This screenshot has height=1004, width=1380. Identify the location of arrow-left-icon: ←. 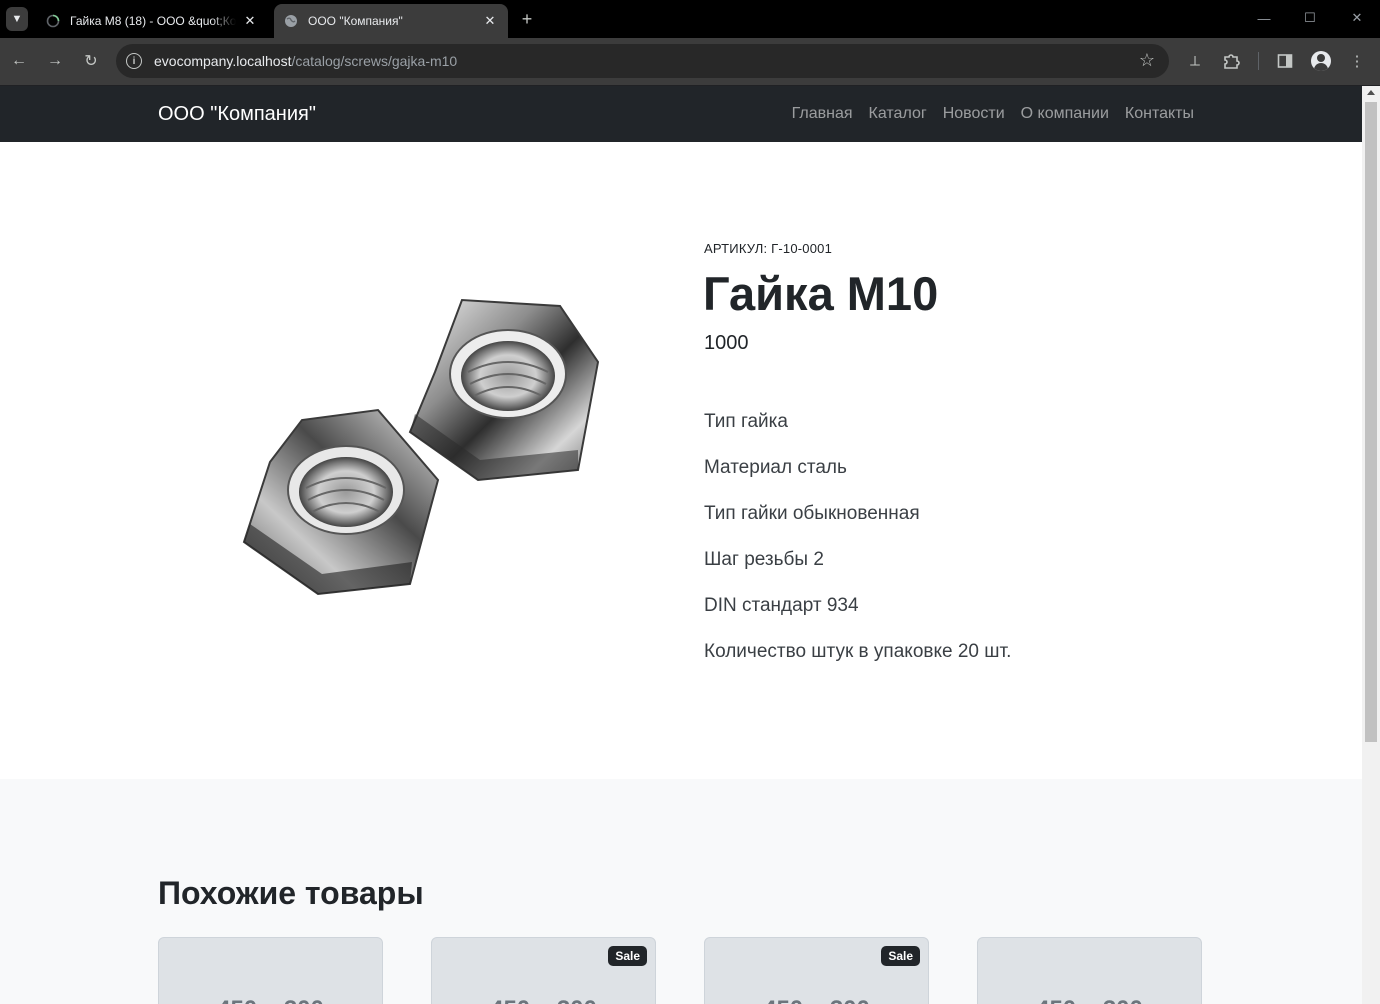
(19, 60).